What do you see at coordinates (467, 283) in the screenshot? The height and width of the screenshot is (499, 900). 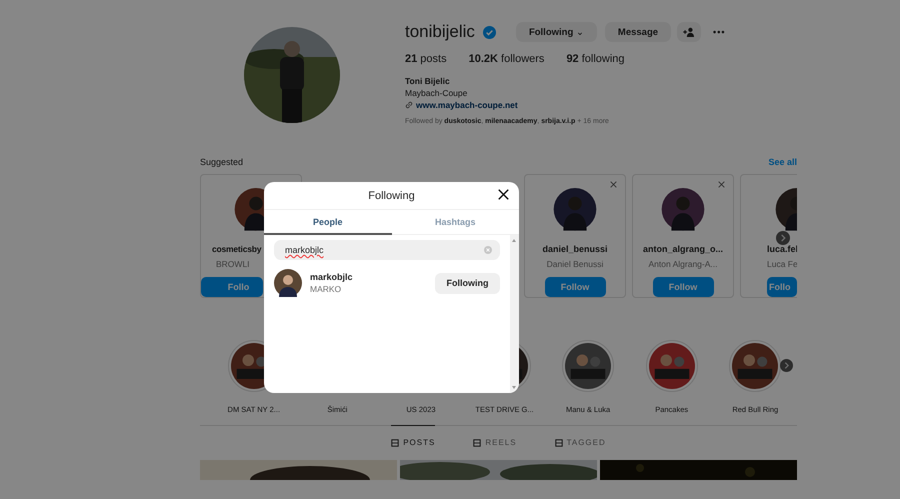 I see `following-button: Following` at bounding box center [467, 283].